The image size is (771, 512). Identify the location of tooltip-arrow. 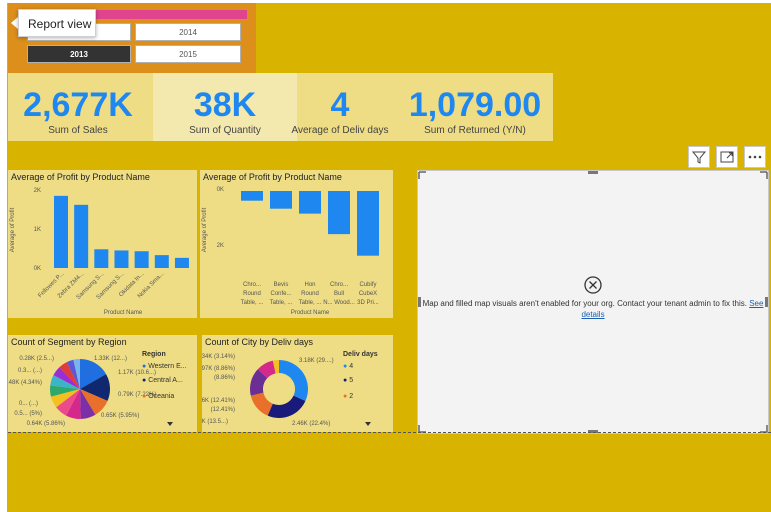
(14, 23).